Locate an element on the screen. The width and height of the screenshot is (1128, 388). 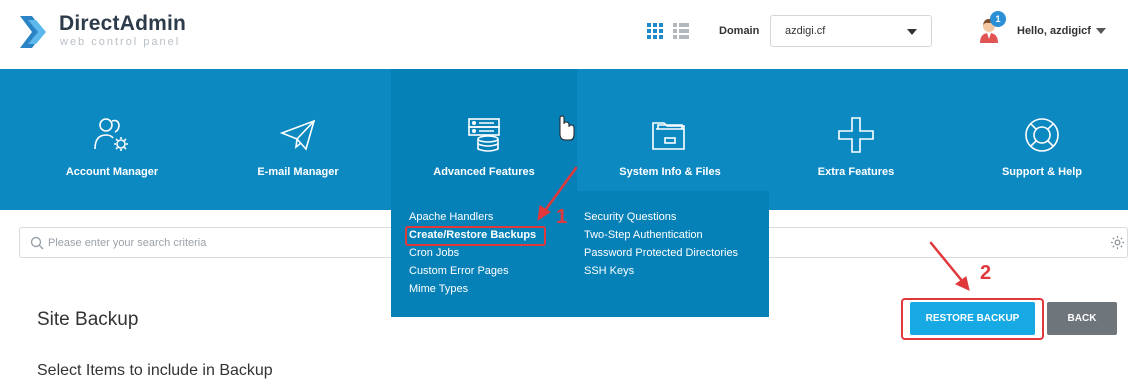
nav-account-manager: Account Manager is located at coordinates (112, 139).